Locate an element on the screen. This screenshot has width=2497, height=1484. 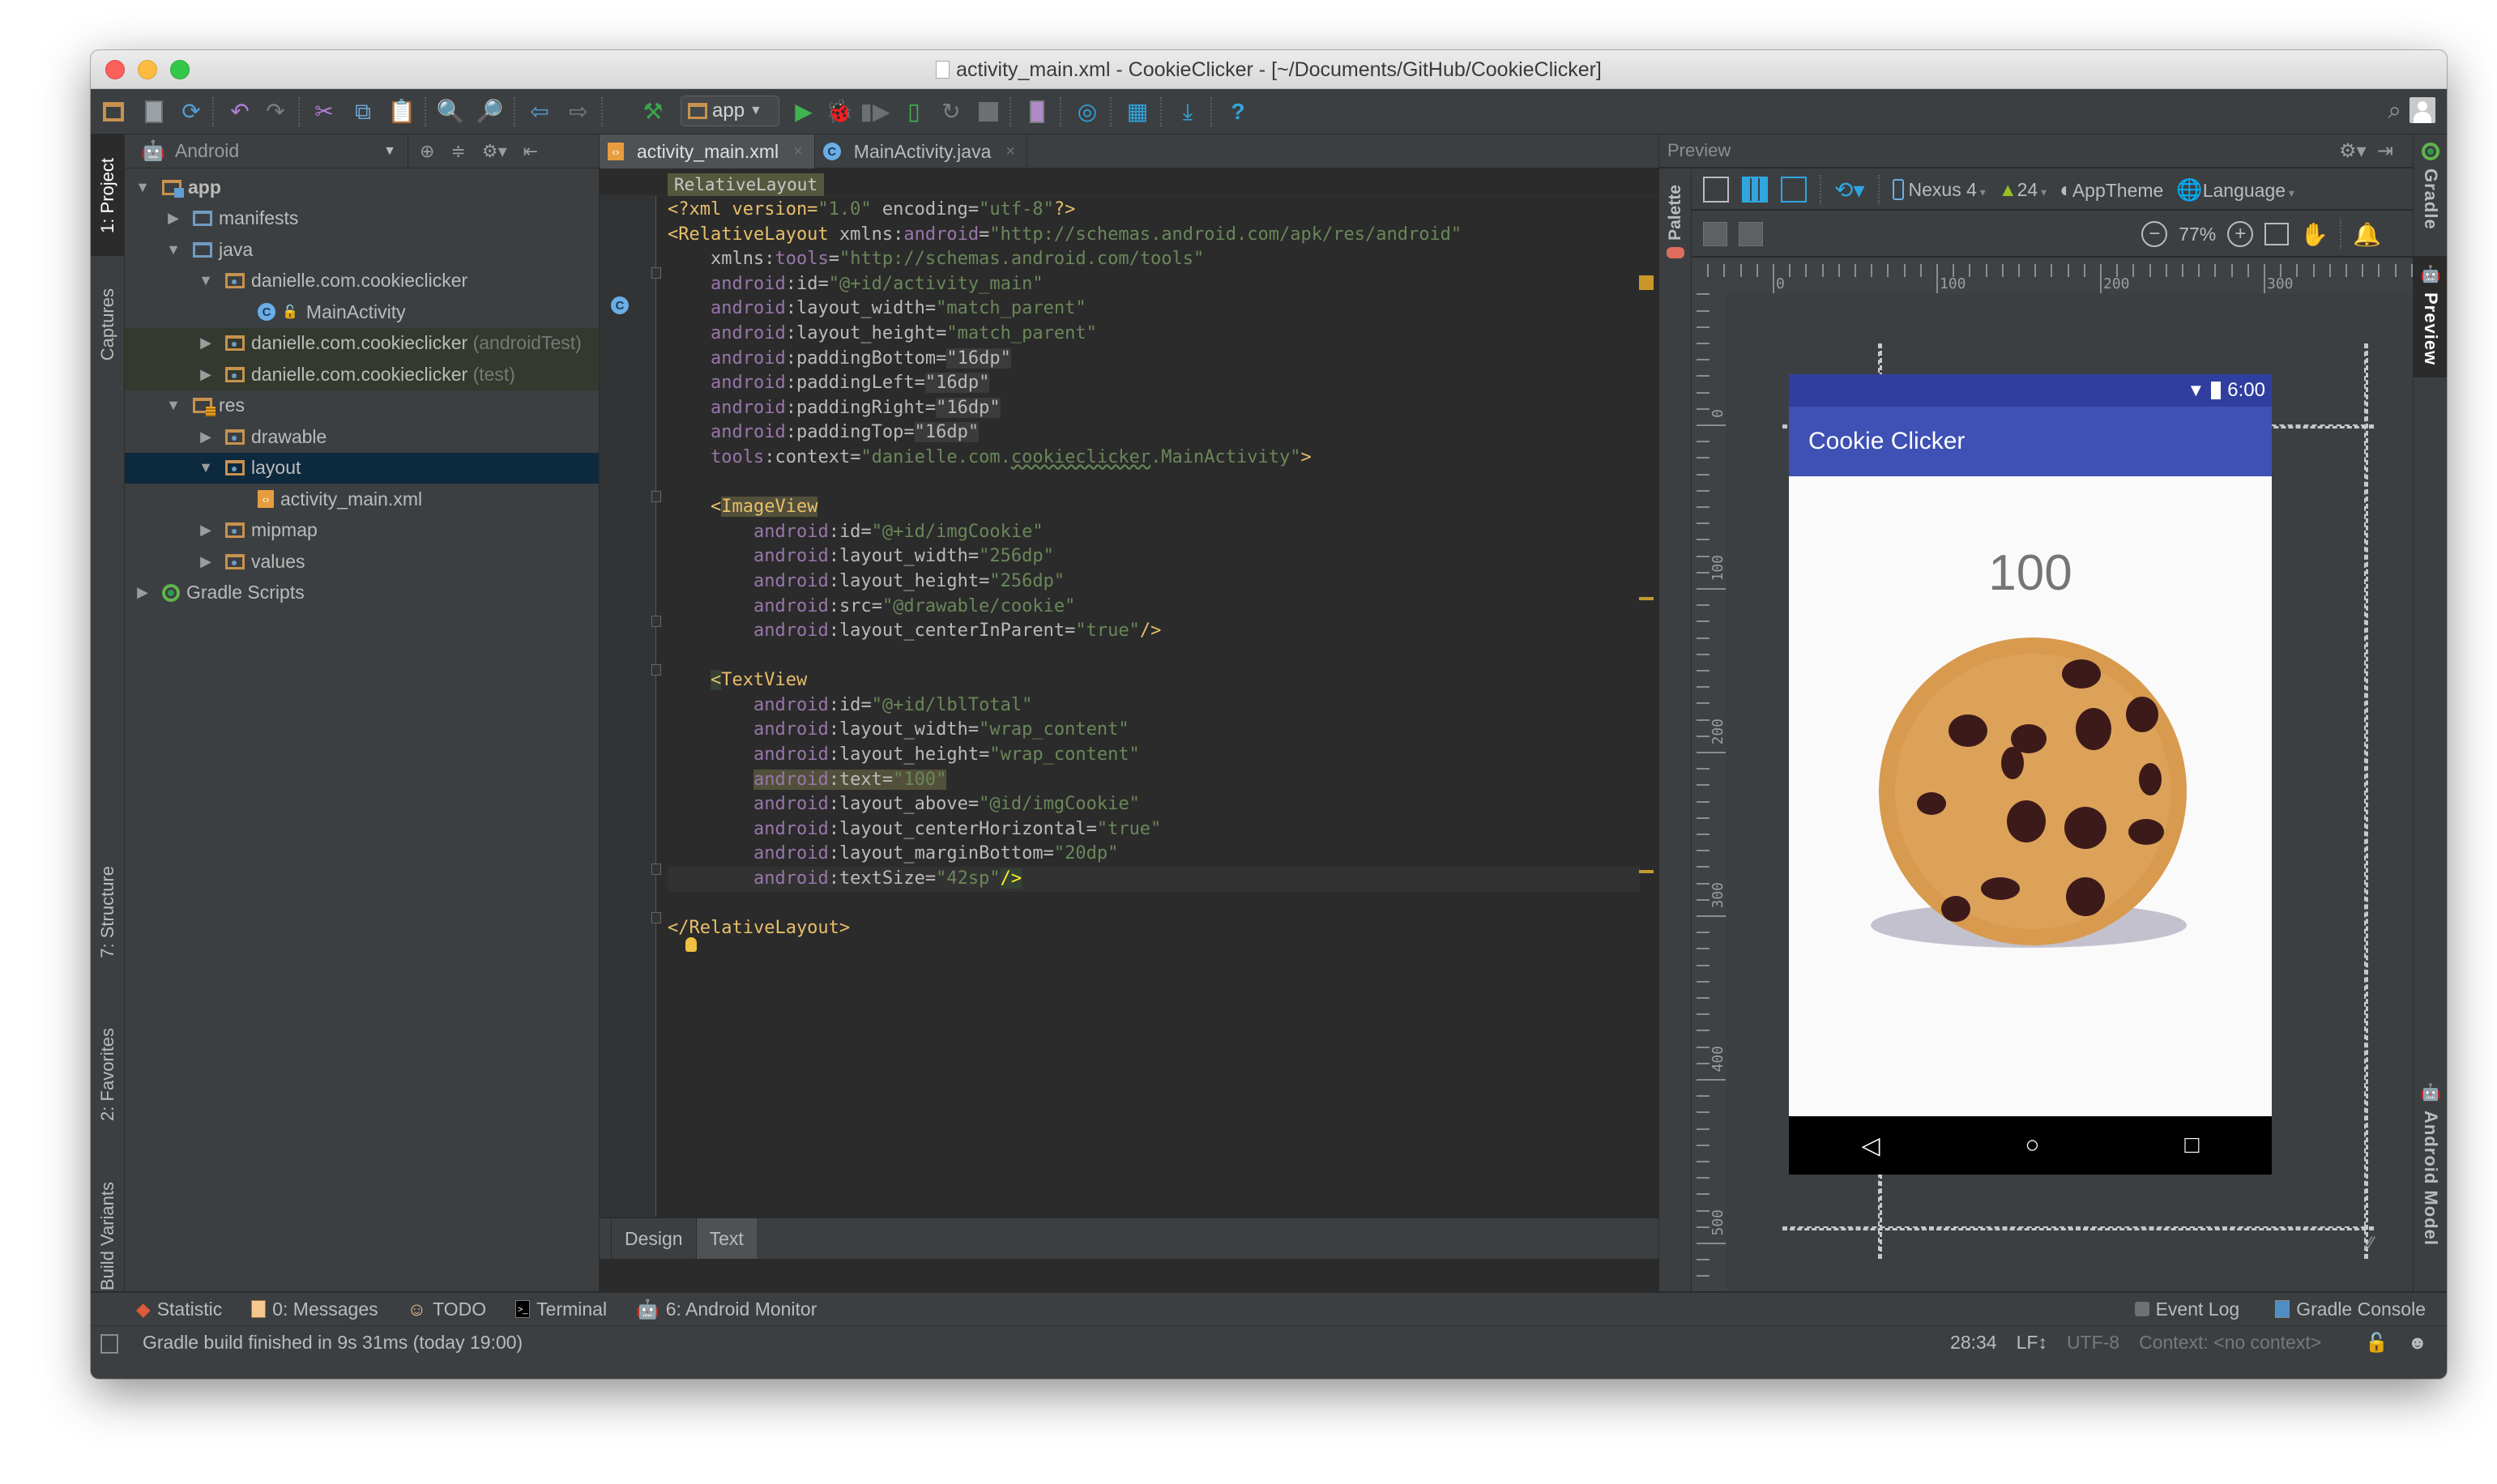
hector-inspector-icon: ☻ is located at coordinates (2417, 1343).